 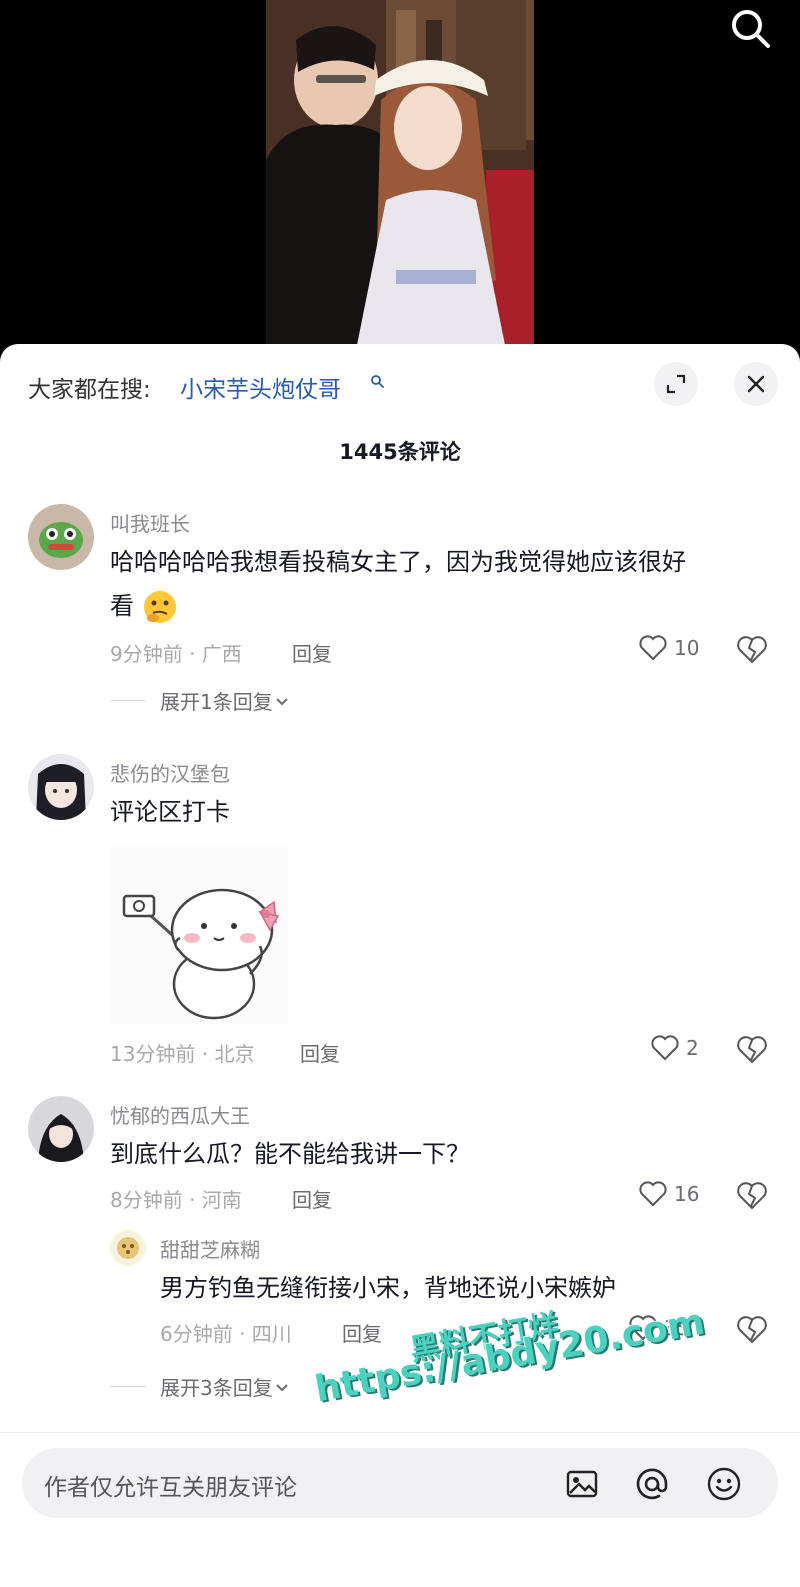 What do you see at coordinates (687, 1194) in the screenshot?
I see `like-count: 16` at bounding box center [687, 1194].